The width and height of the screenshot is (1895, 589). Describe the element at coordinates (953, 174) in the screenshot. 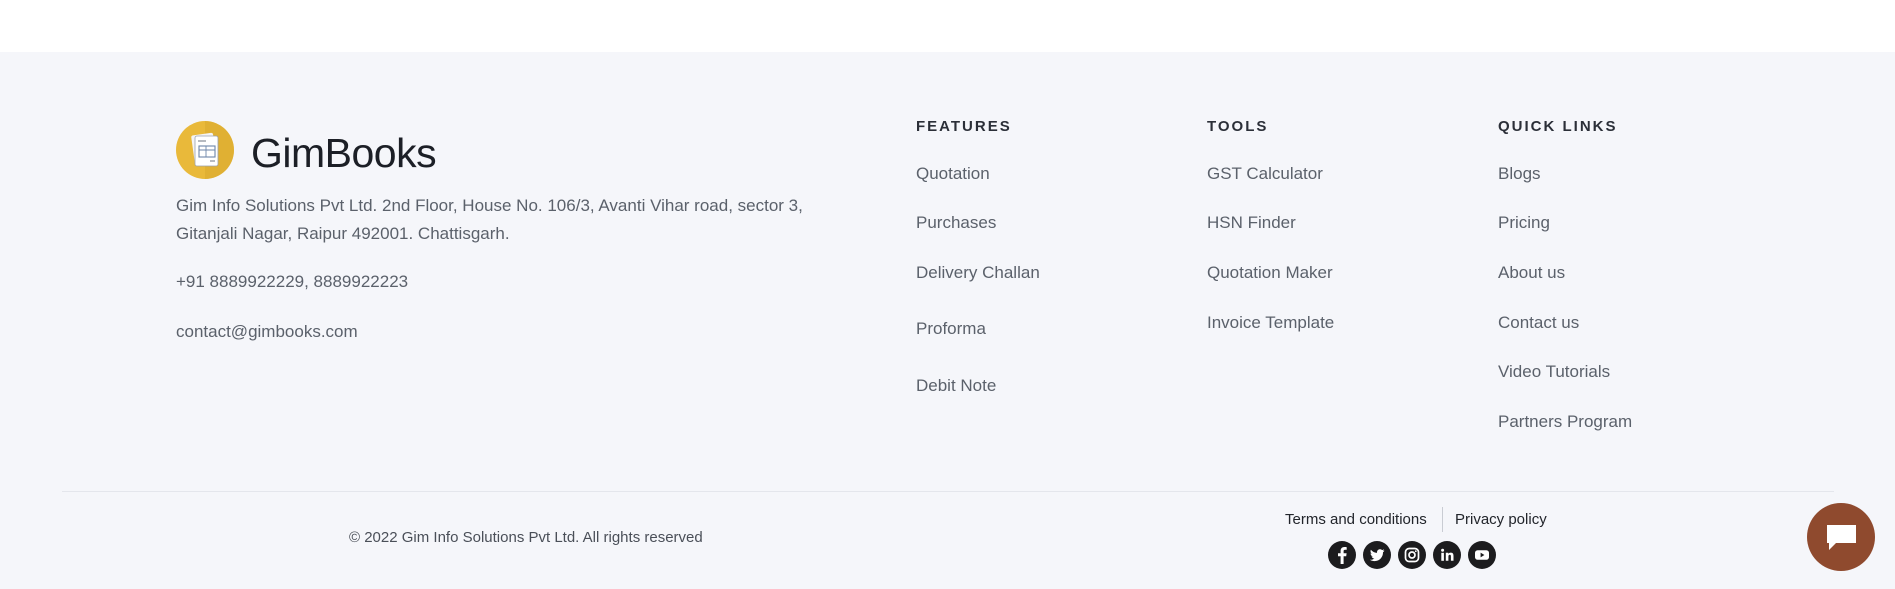

I see `features-link-quotation: Quotation` at that location.